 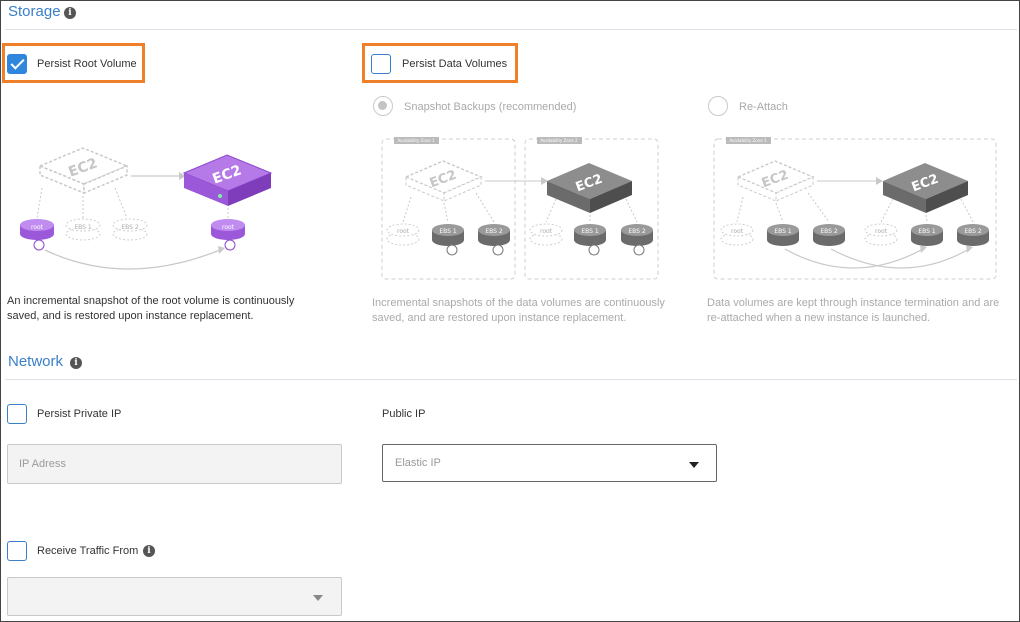 I want to click on receive-traffic-select, so click(x=174, y=596).